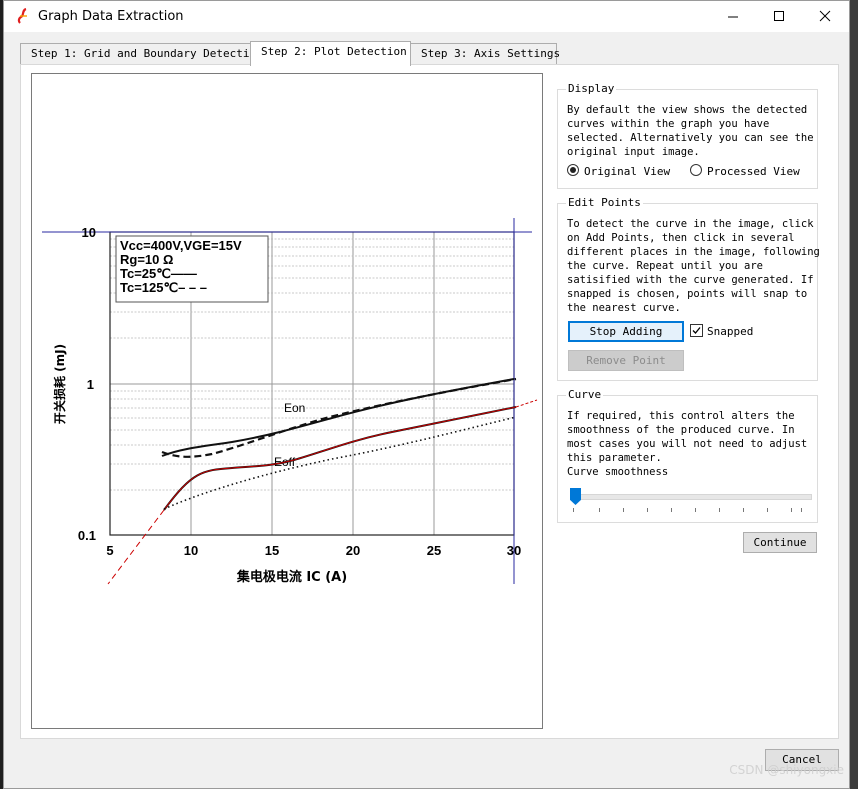  I want to click on minimize-button, so click(734, 16).